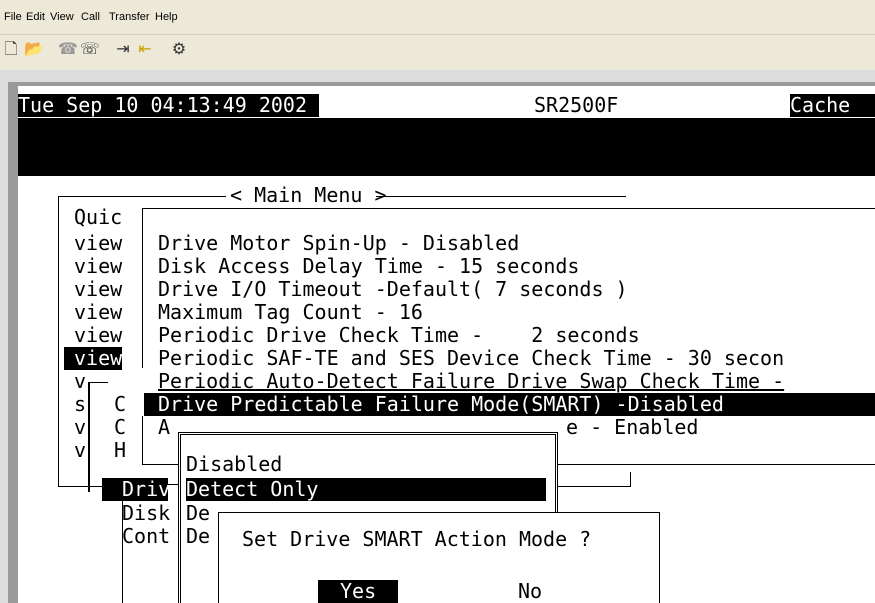 The height and width of the screenshot is (603, 875). Describe the element at coordinates (338, 243) in the screenshot. I see `config-item-motor-spinup: Drive Motor Spin-Up - Disabled` at that location.